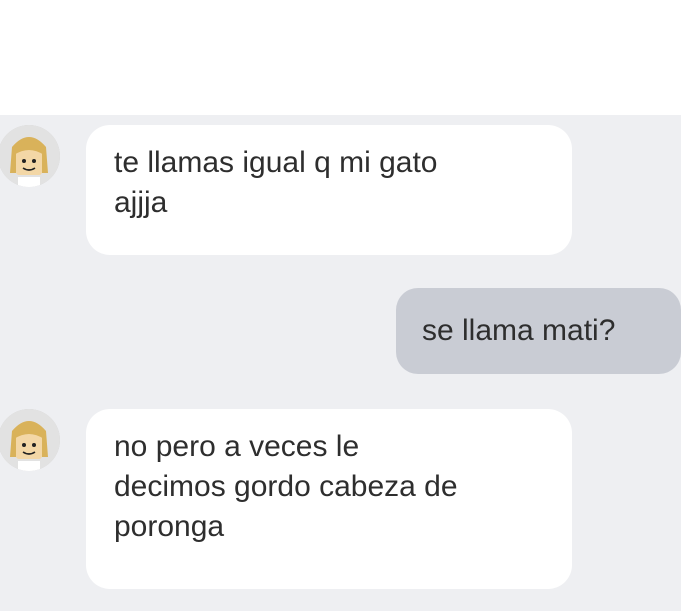 This screenshot has height=611, width=681. I want to click on message-text-line: poronga, so click(169, 526).